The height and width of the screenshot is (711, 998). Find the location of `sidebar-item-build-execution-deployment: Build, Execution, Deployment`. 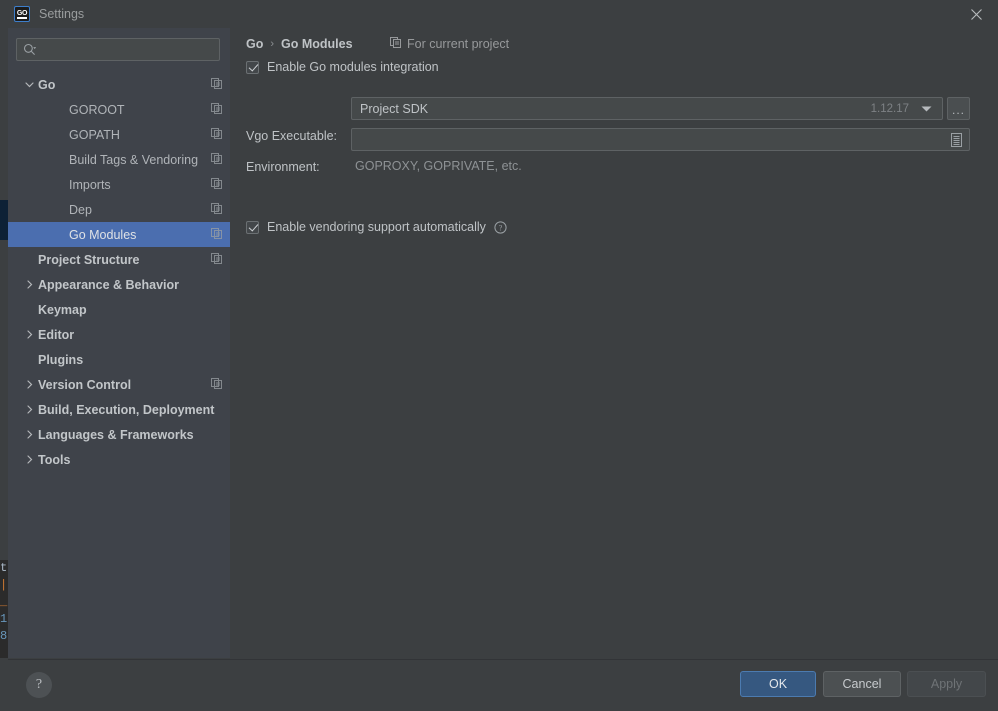

sidebar-item-build-execution-deployment: Build, Execution, Deployment is located at coordinates (119, 409).